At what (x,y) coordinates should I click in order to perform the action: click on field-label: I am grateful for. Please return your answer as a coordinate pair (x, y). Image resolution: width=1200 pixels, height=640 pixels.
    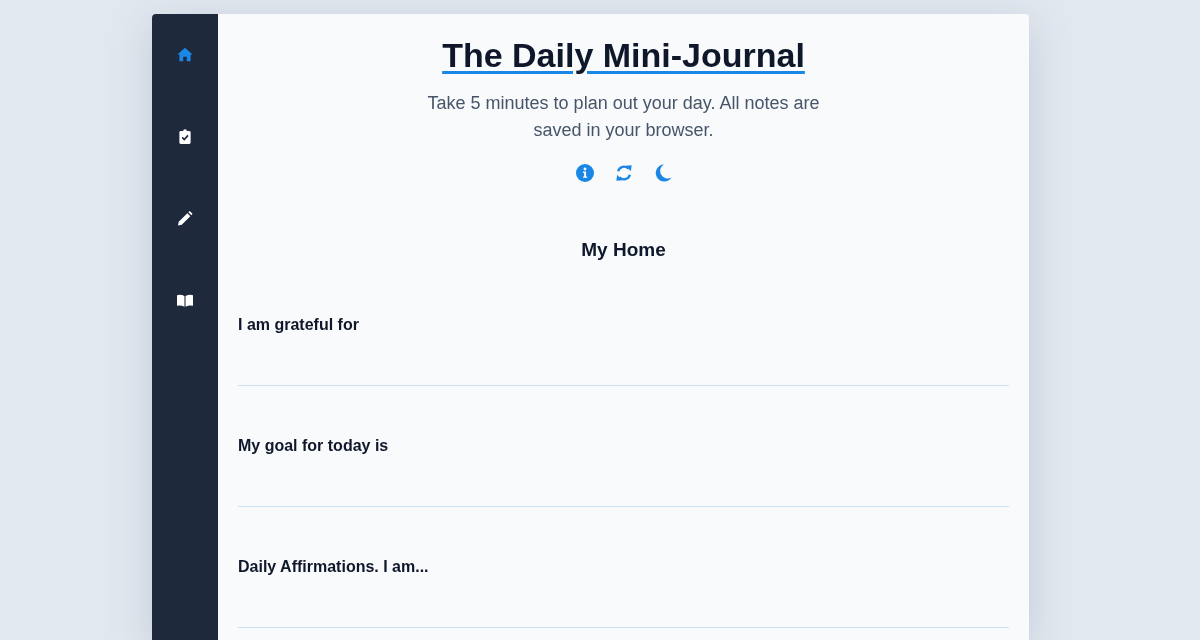
    Looking at the image, I should click on (298, 325).